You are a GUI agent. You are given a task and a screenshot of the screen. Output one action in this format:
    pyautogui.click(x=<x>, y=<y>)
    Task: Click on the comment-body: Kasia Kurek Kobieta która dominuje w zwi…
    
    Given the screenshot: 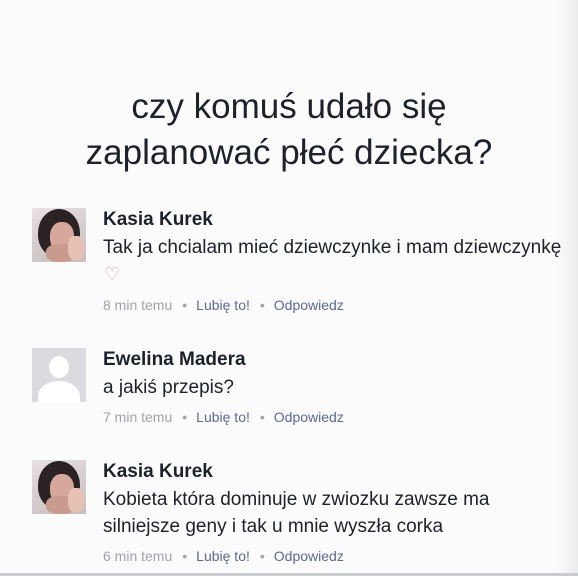 What is the action you would take?
    pyautogui.click(x=333, y=513)
    